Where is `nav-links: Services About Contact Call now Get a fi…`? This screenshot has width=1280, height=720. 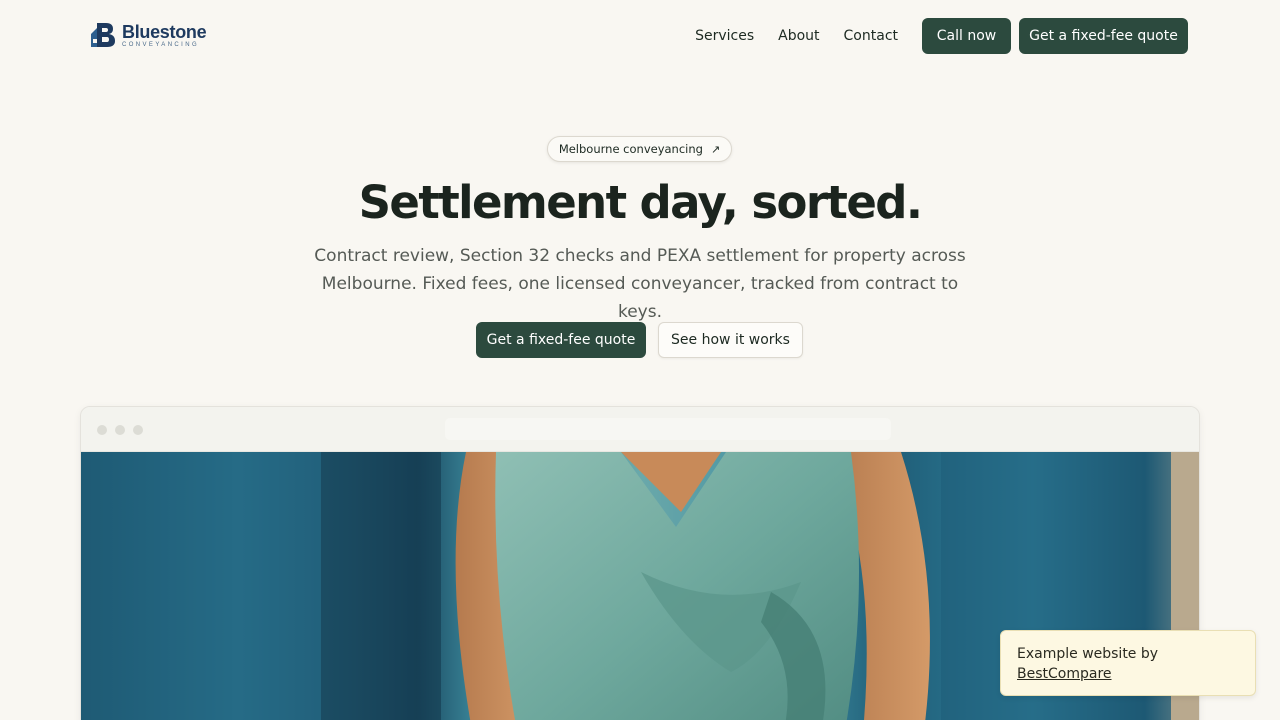
nav-links: Services About Contact Call now Get a fi… is located at coordinates (941, 36).